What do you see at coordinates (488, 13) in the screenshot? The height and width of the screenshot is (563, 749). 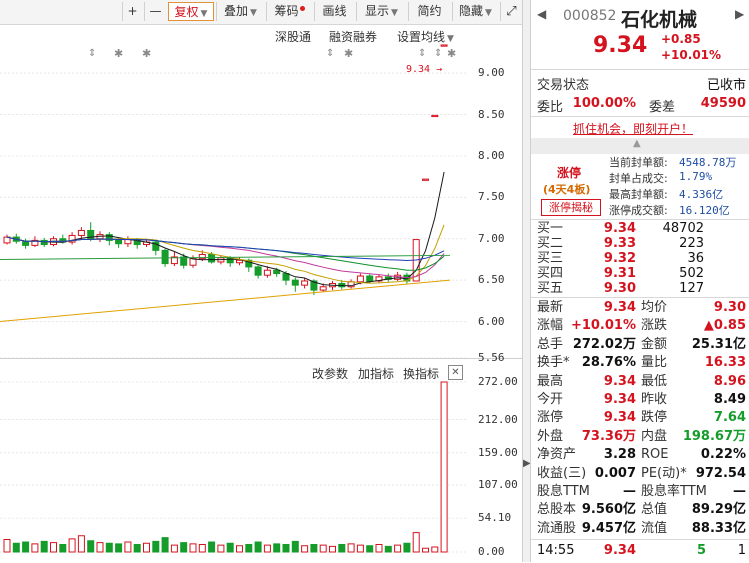 I see `chevron-down-icon: ▼` at bounding box center [488, 13].